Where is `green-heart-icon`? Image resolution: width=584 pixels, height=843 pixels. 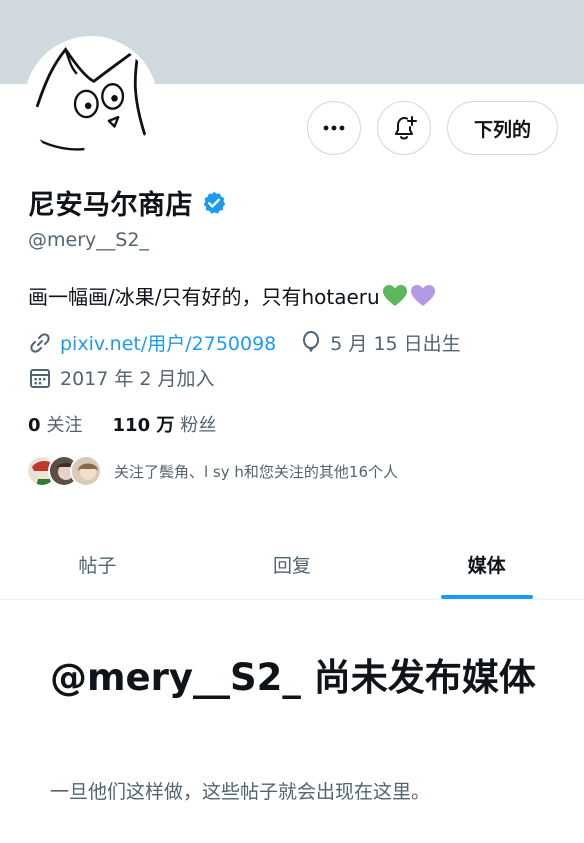
green-heart-icon is located at coordinates (395, 296).